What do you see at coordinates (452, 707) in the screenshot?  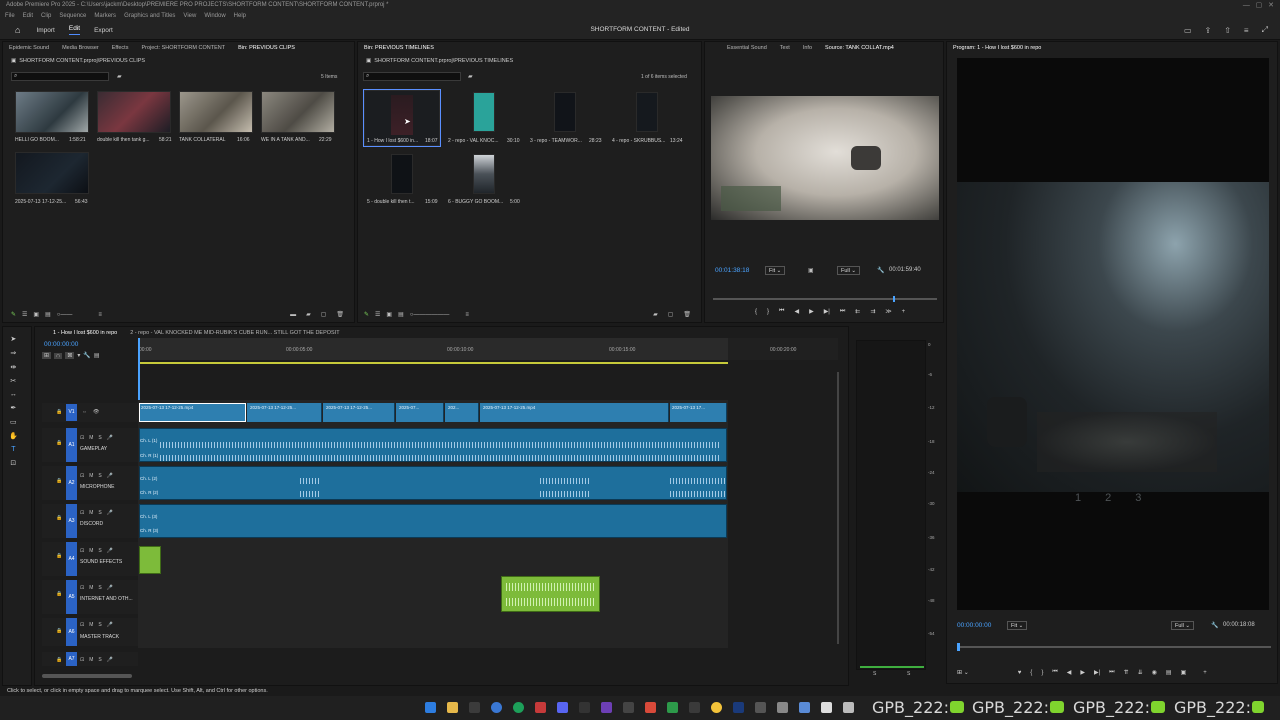 I see `file-explorer-icon` at bounding box center [452, 707].